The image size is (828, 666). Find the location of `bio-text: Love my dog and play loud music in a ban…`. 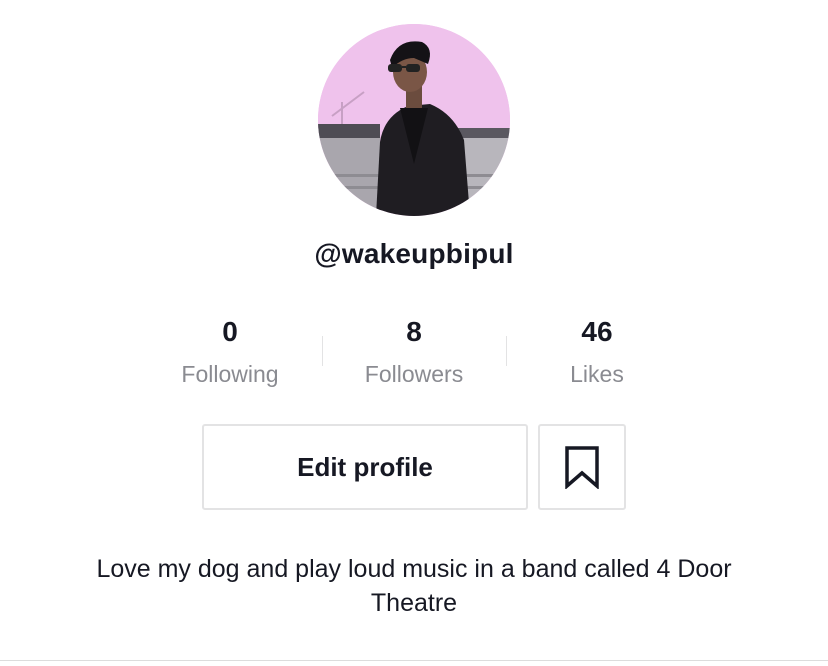

bio-text: Love my dog and play loud music in a ban… is located at coordinates (414, 586).